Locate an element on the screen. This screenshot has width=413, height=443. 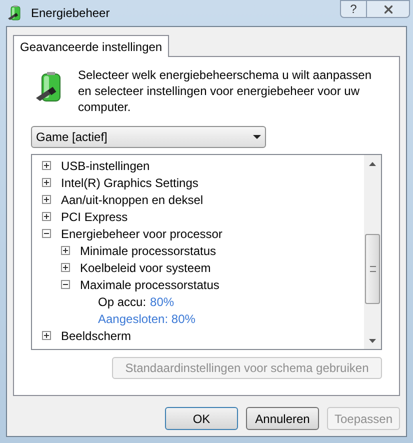
dialog-button: OK is located at coordinates (201, 418).